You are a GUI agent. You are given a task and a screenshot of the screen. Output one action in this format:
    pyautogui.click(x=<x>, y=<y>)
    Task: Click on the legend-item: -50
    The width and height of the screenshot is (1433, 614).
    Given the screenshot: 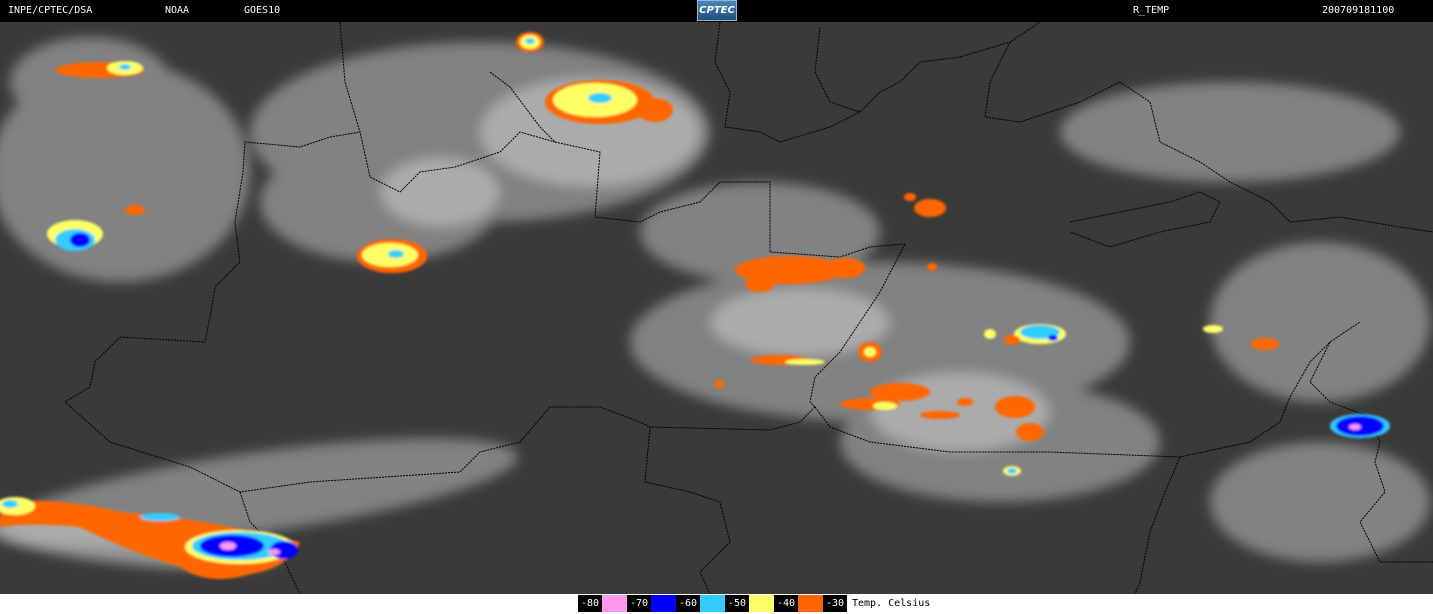 What is the action you would take?
    pyautogui.click(x=749, y=603)
    